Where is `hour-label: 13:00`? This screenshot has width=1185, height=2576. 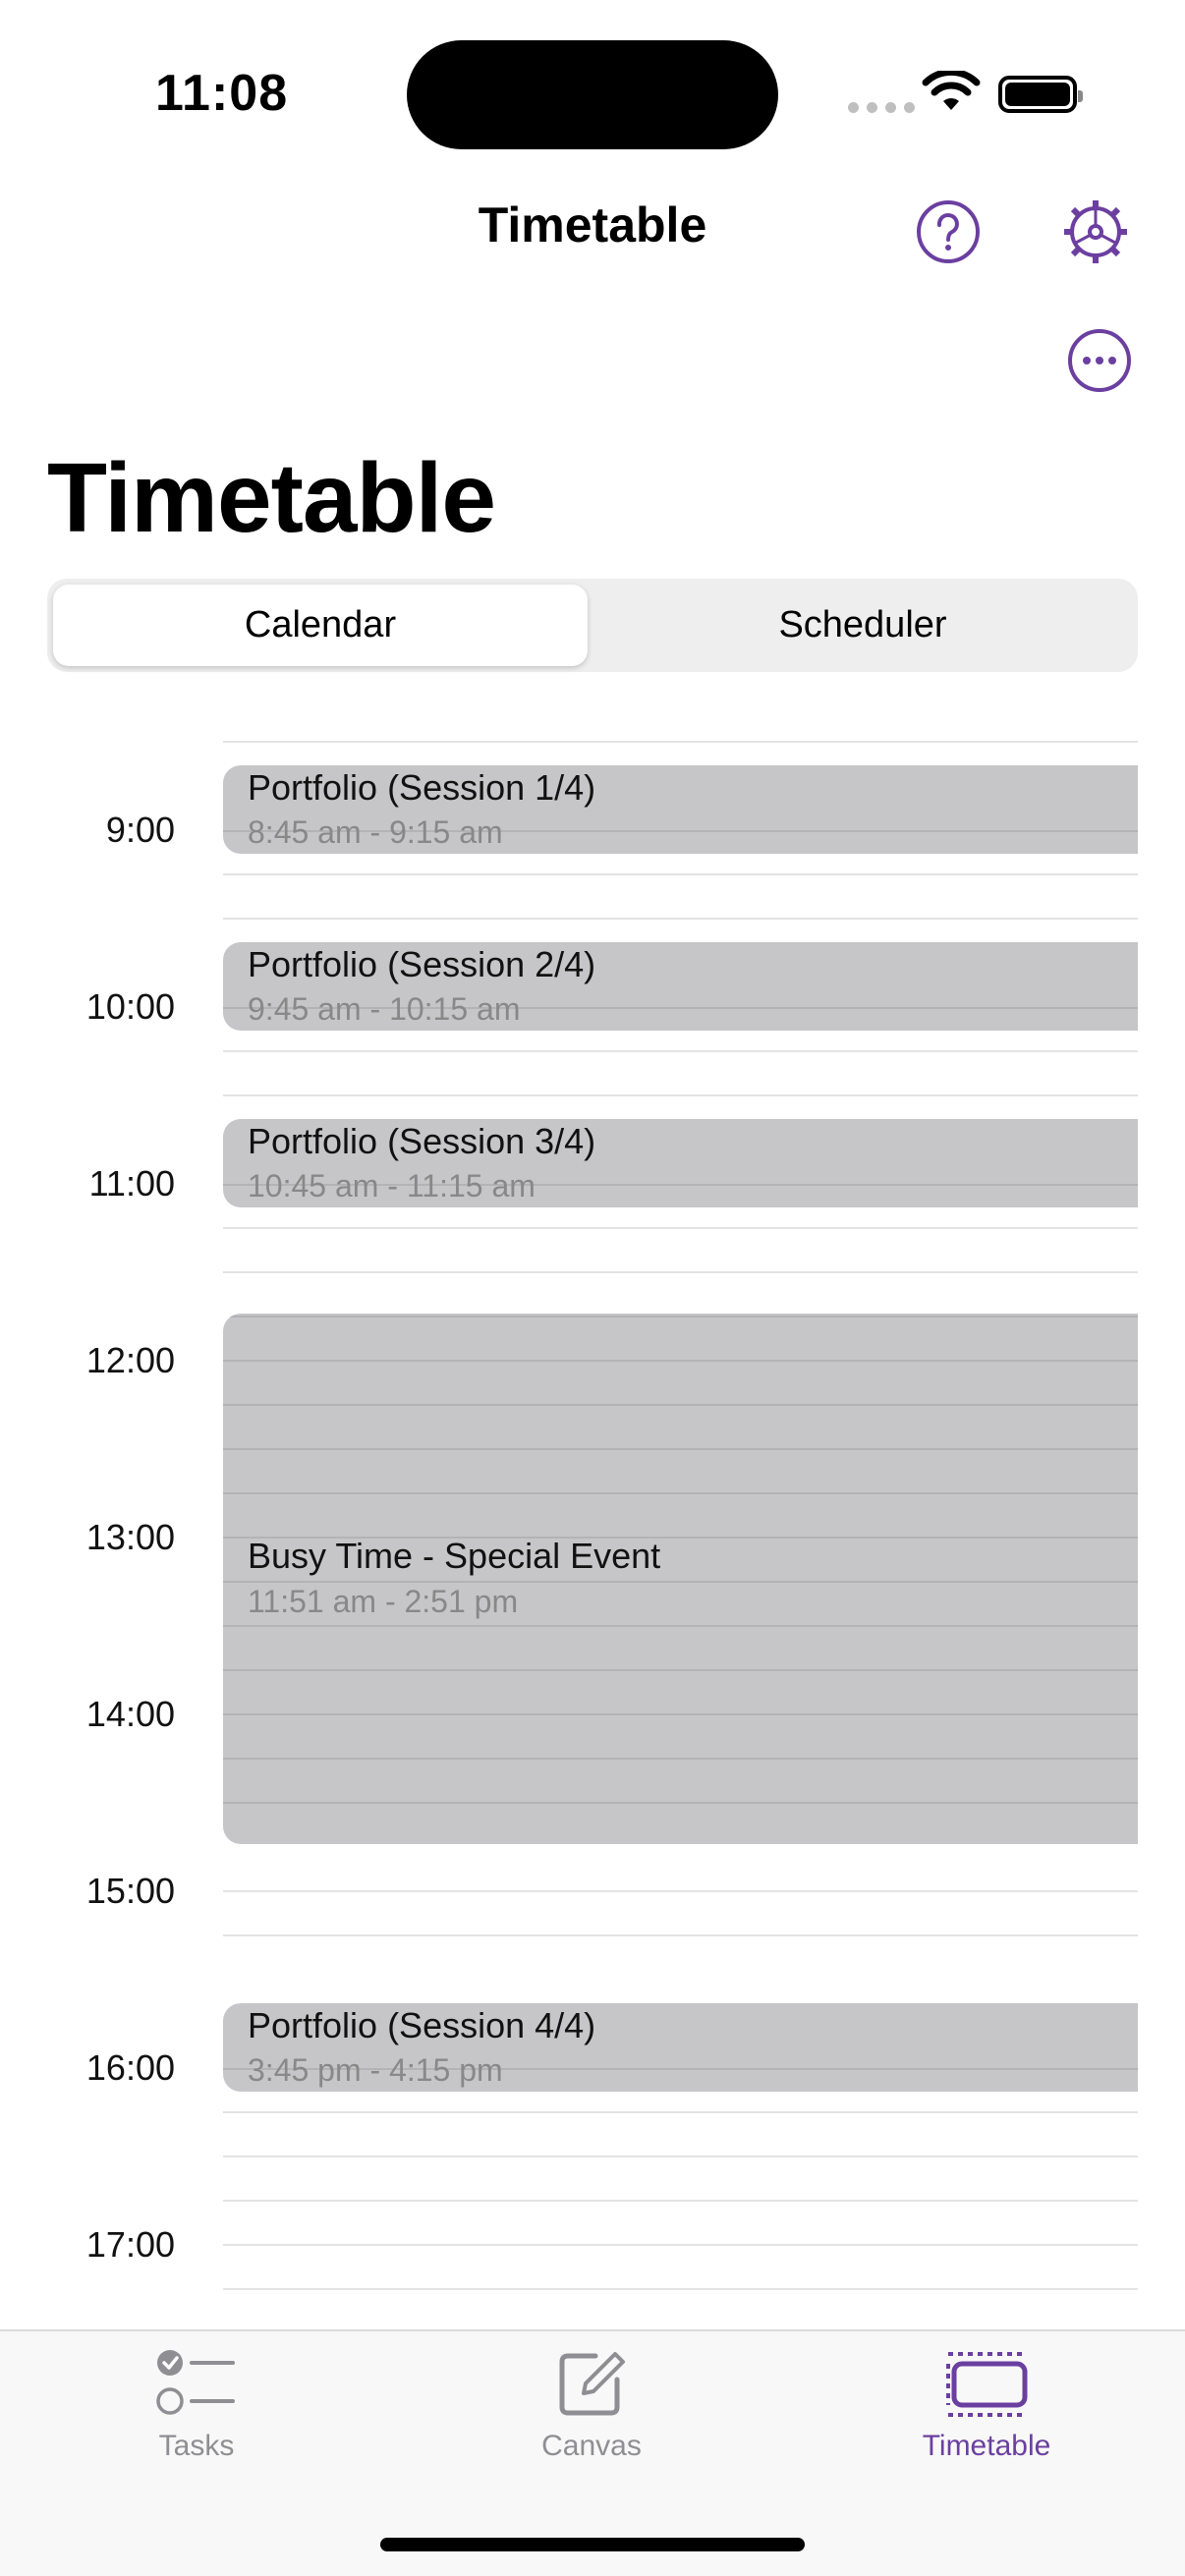
hour-label: 13:00 is located at coordinates (130, 1537).